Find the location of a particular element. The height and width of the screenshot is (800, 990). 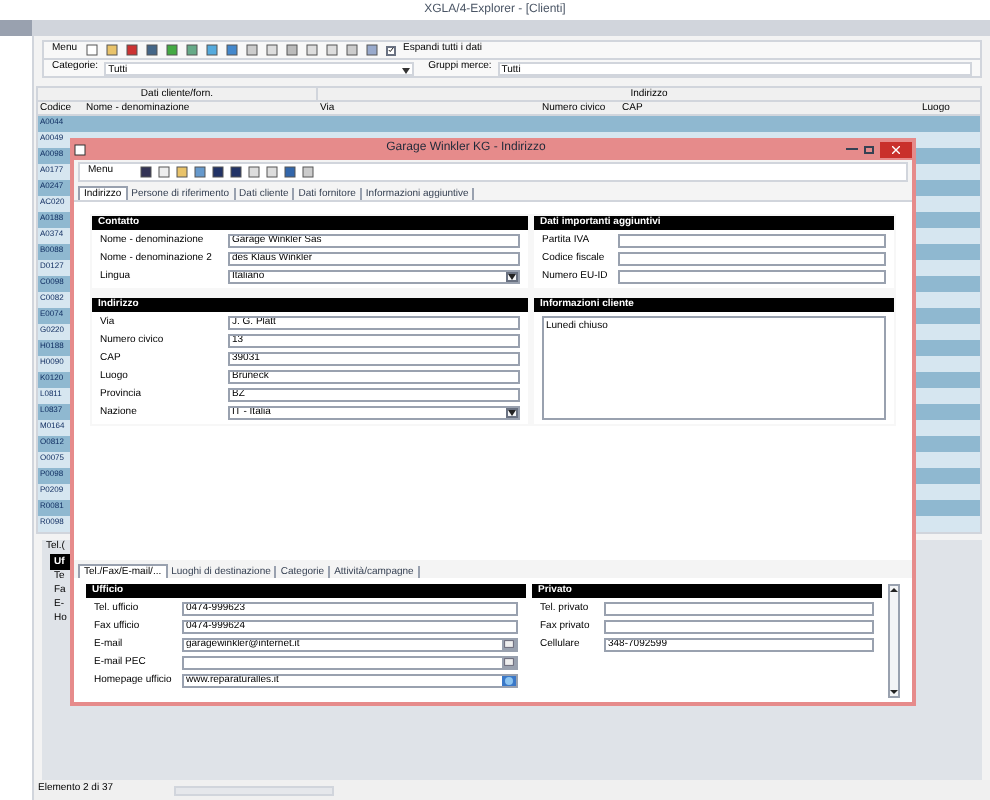

close-button is located at coordinates (895, 149).